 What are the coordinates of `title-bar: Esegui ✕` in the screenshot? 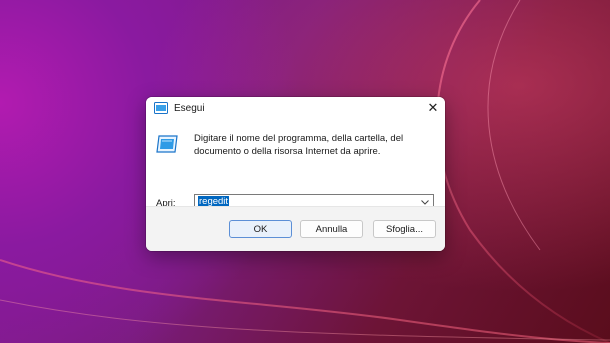 It's located at (295, 108).